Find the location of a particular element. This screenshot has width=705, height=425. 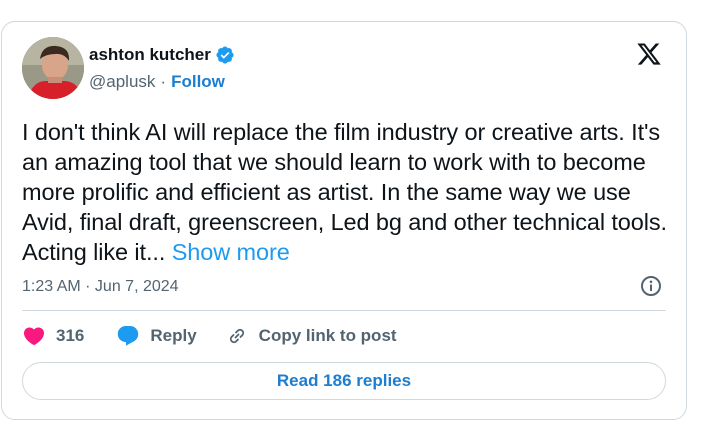

read-replies-label: Read 186 replies is located at coordinates (344, 380).